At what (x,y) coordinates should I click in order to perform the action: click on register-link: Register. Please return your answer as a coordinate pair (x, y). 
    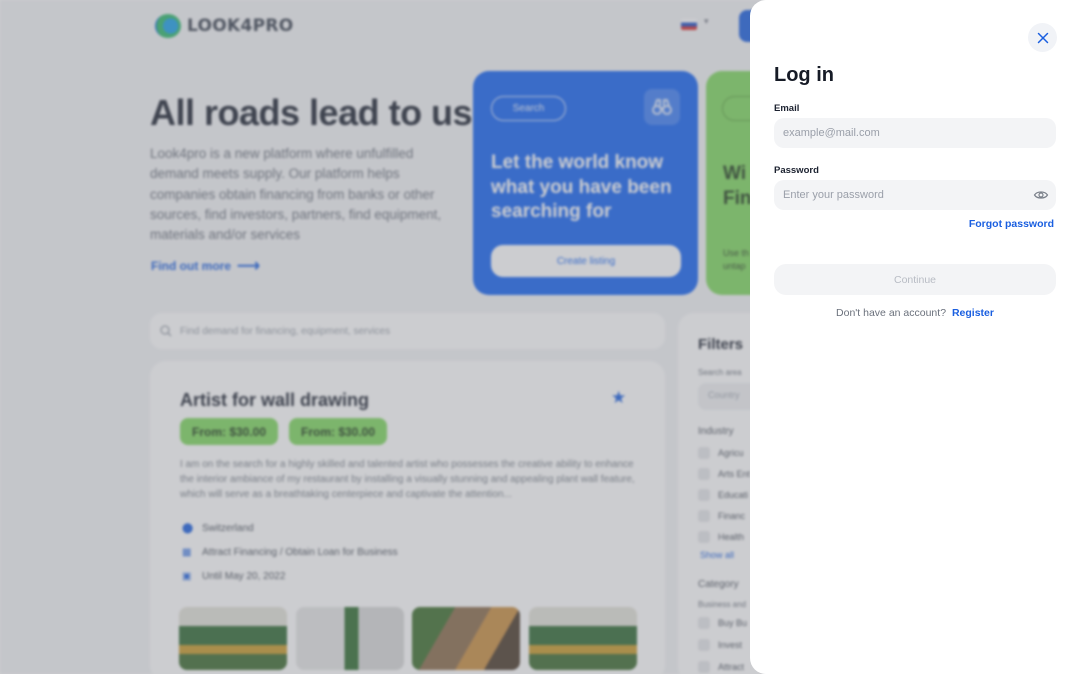
    Looking at the image, I should click on (973, 313).